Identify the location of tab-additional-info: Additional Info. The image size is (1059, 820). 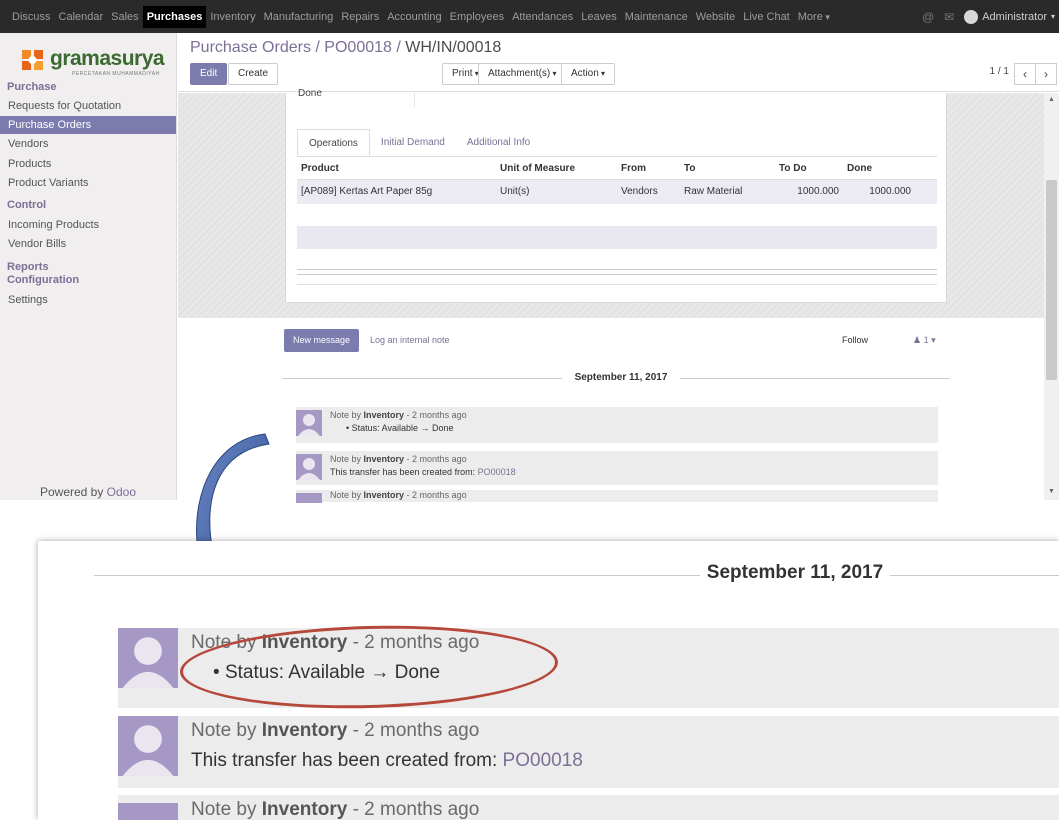
(498, 142).